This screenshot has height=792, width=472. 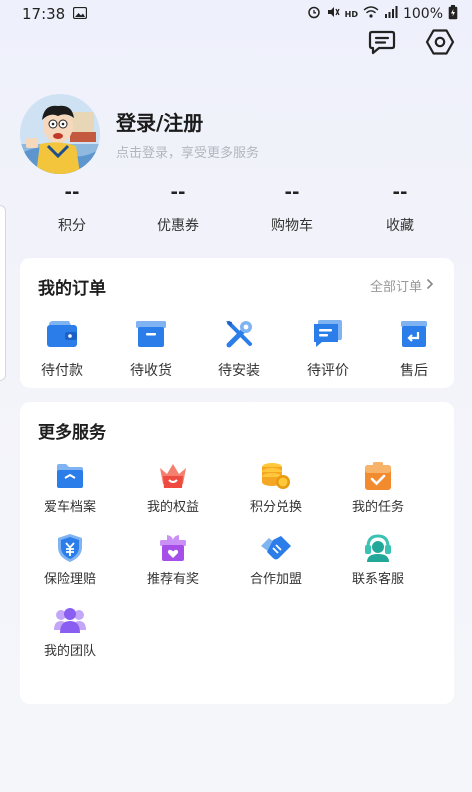 What do you see at coordinates (351, 14) in the screenshot?
I see `hd-icon: HD` at bounding box center [351, 14].